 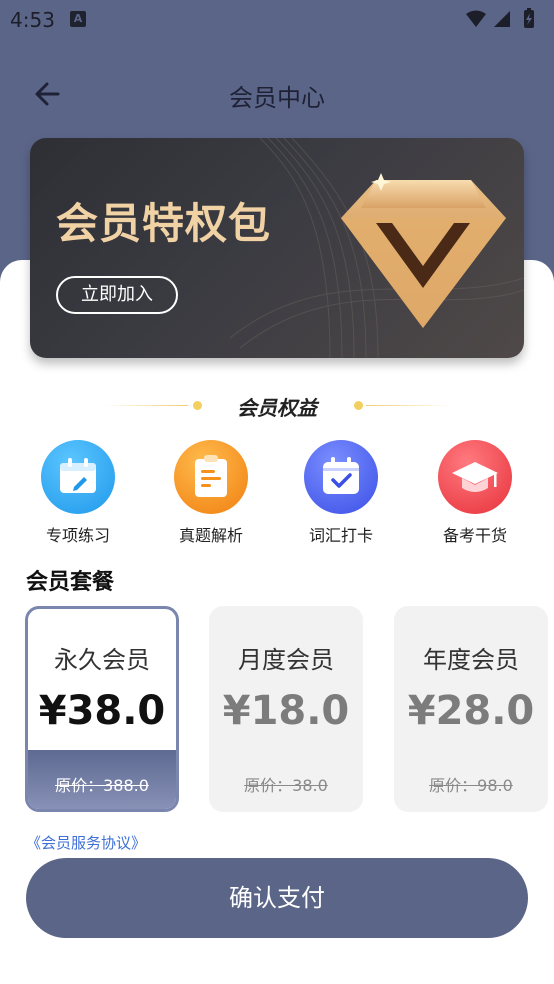 What do you see at coordinates (341, 477) in the screenshot?
I see `calendar-check-icon` at bounding box center [341, 477].